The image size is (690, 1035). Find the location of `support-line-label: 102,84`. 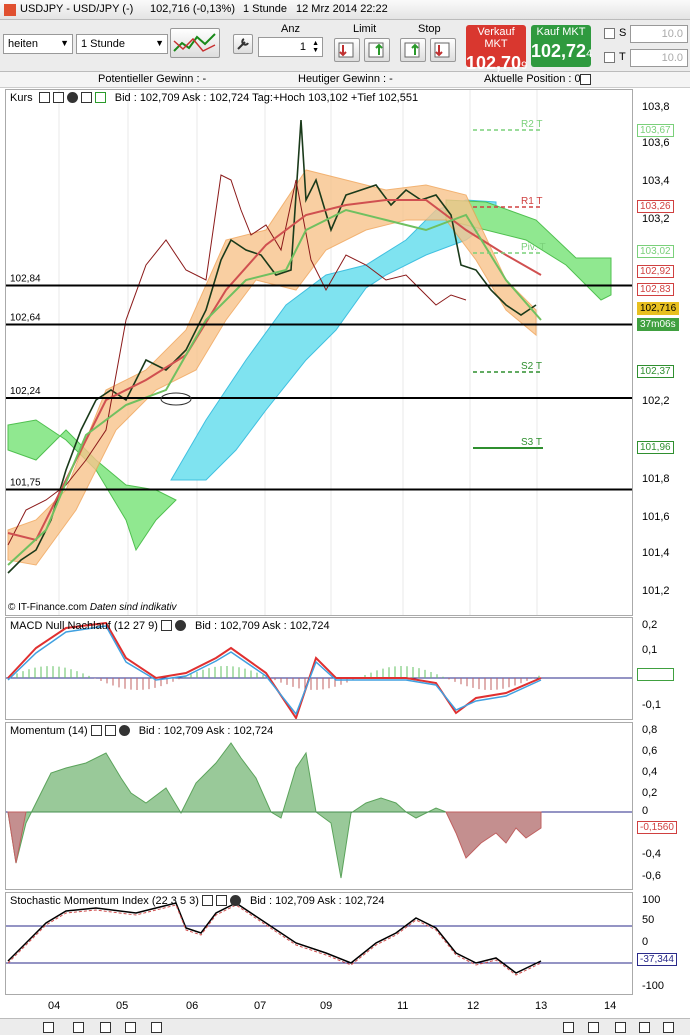

support-line-label: 102,84 is located at coordinates (25, 279).